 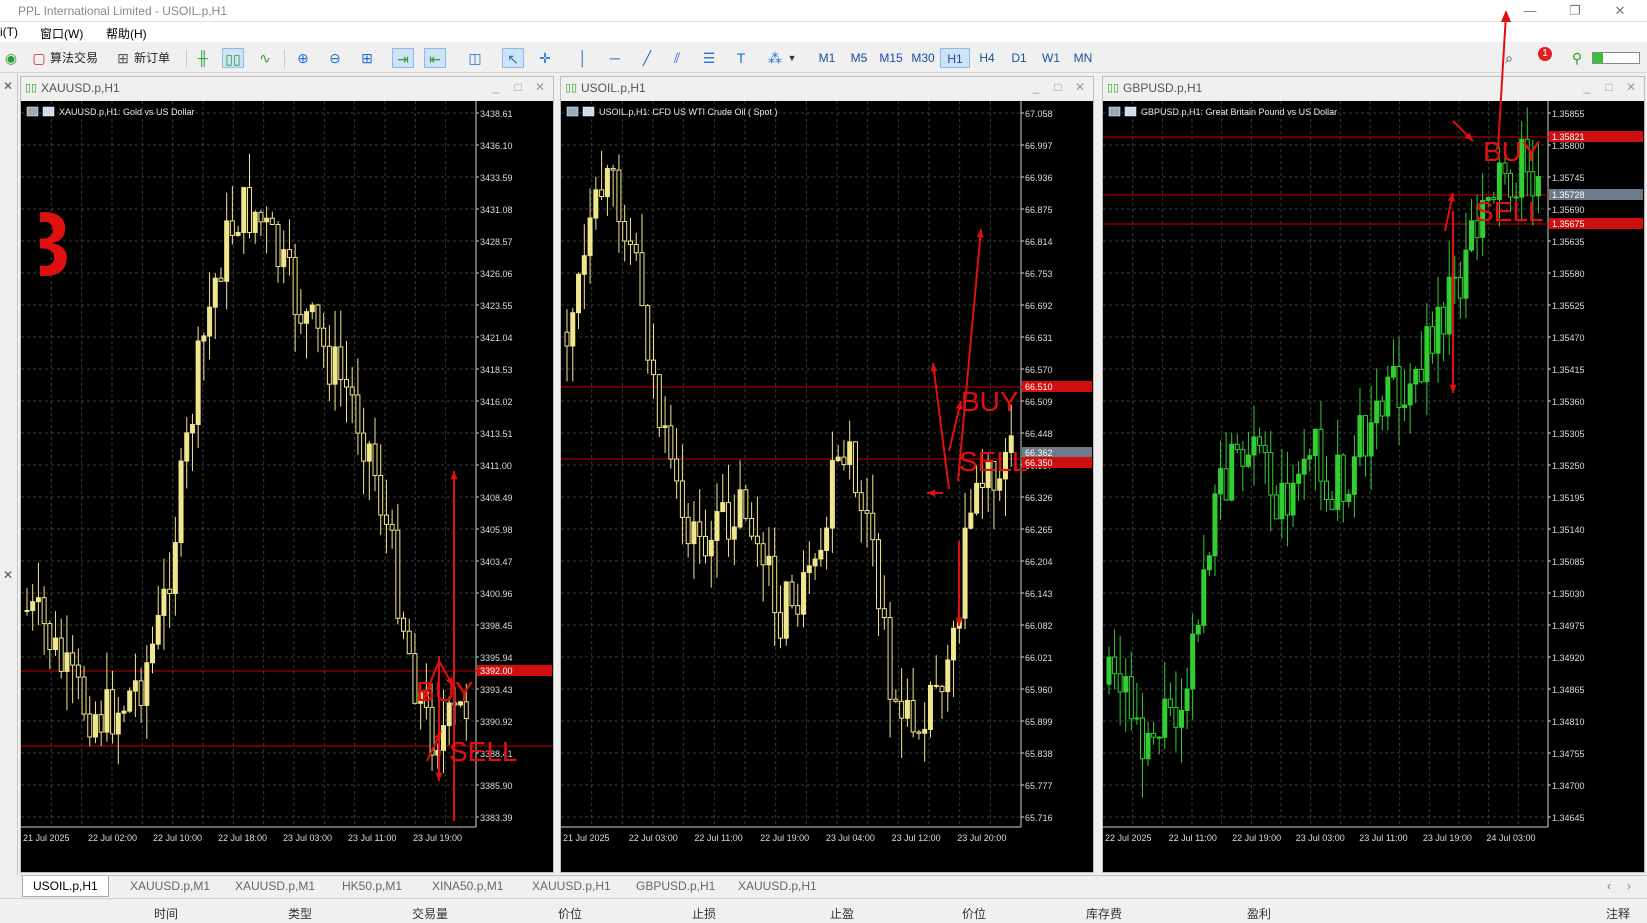 What do you see at coordinates (1051, 58) in the screenshot?
I see `timeframe-w1: W1` at bounding box center [1051, 58].